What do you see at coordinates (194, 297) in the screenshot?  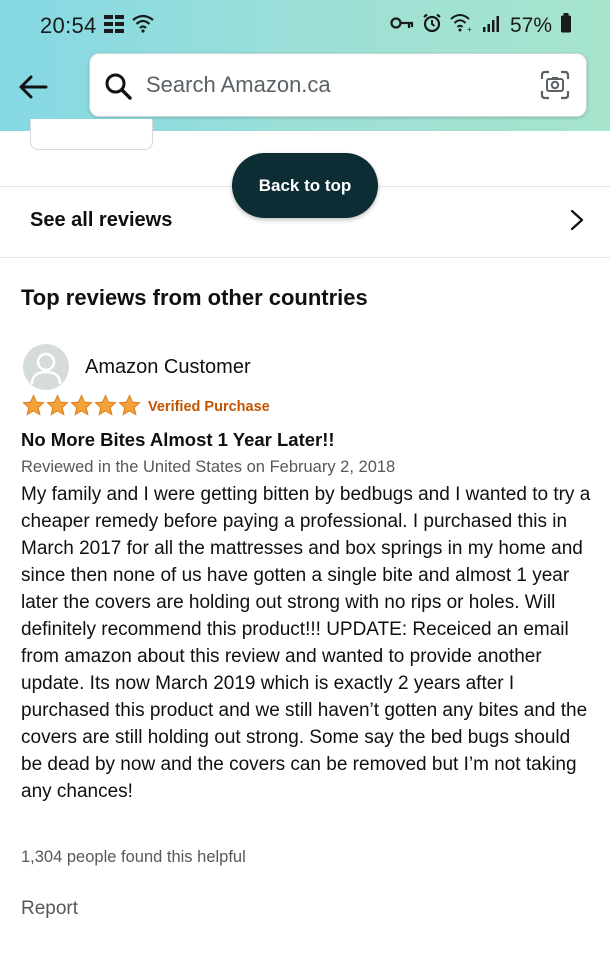 I see `section-heading: Top reviews from other countries` at bounding box center [194, 297].